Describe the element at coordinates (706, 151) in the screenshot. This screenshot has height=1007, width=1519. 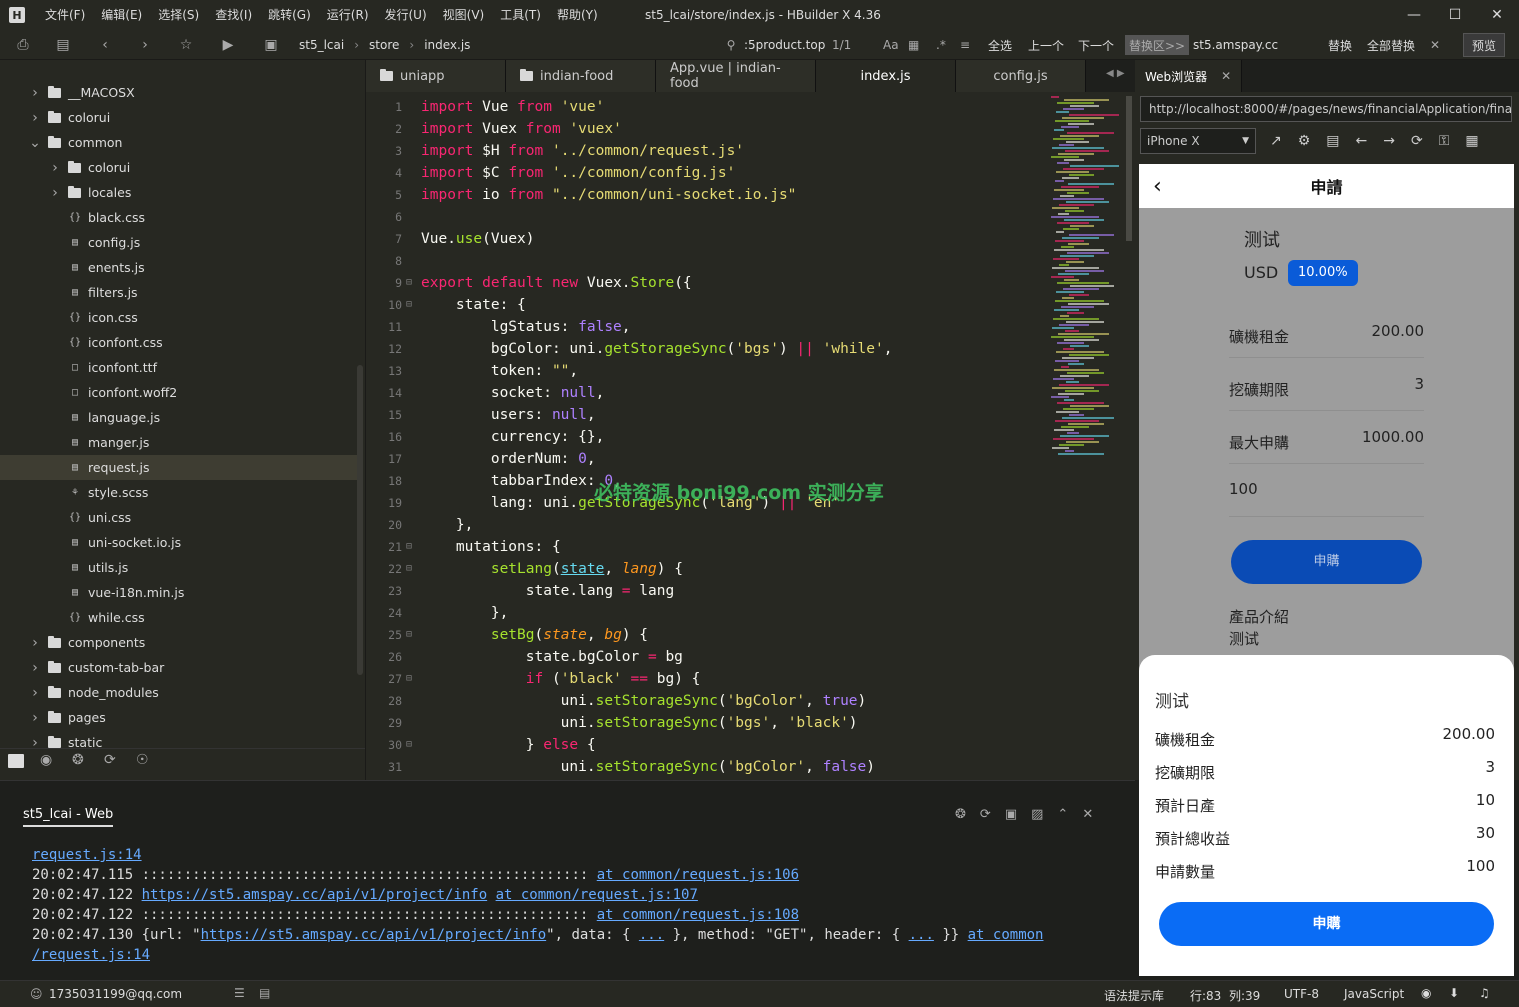
I see `code-line: 3 import $H from '../common/request.js'` at that location.